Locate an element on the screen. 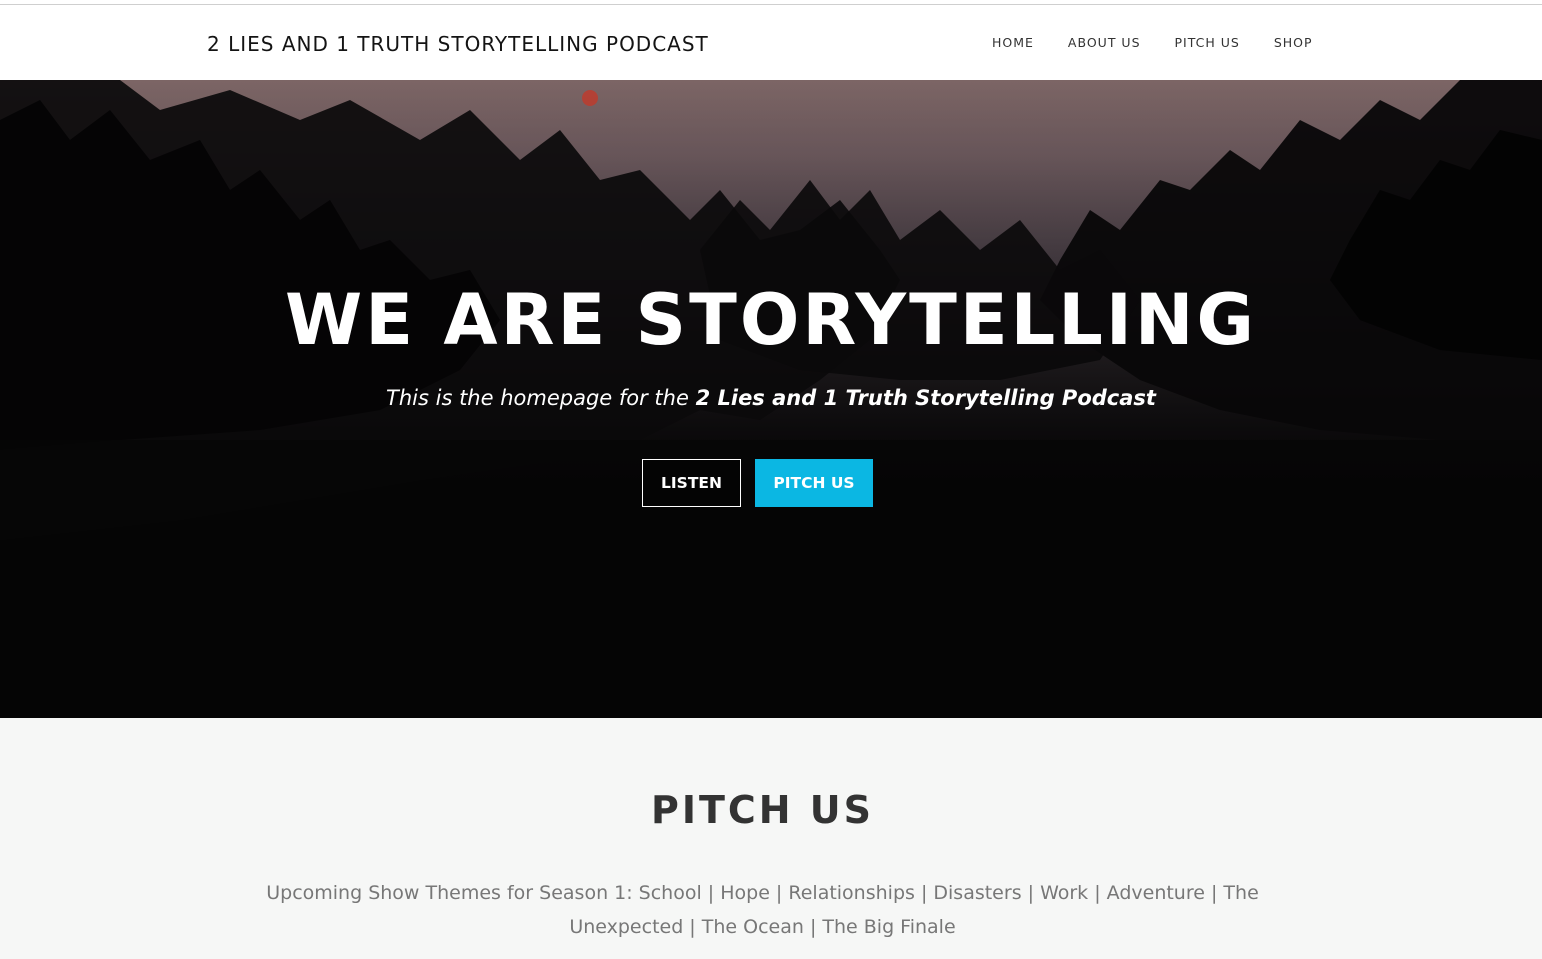 The width and height of the screenshot is (1542, 959). main-nav: HOME ABOUT US PITCH US SHOP is located at coordinates (1169, 42).